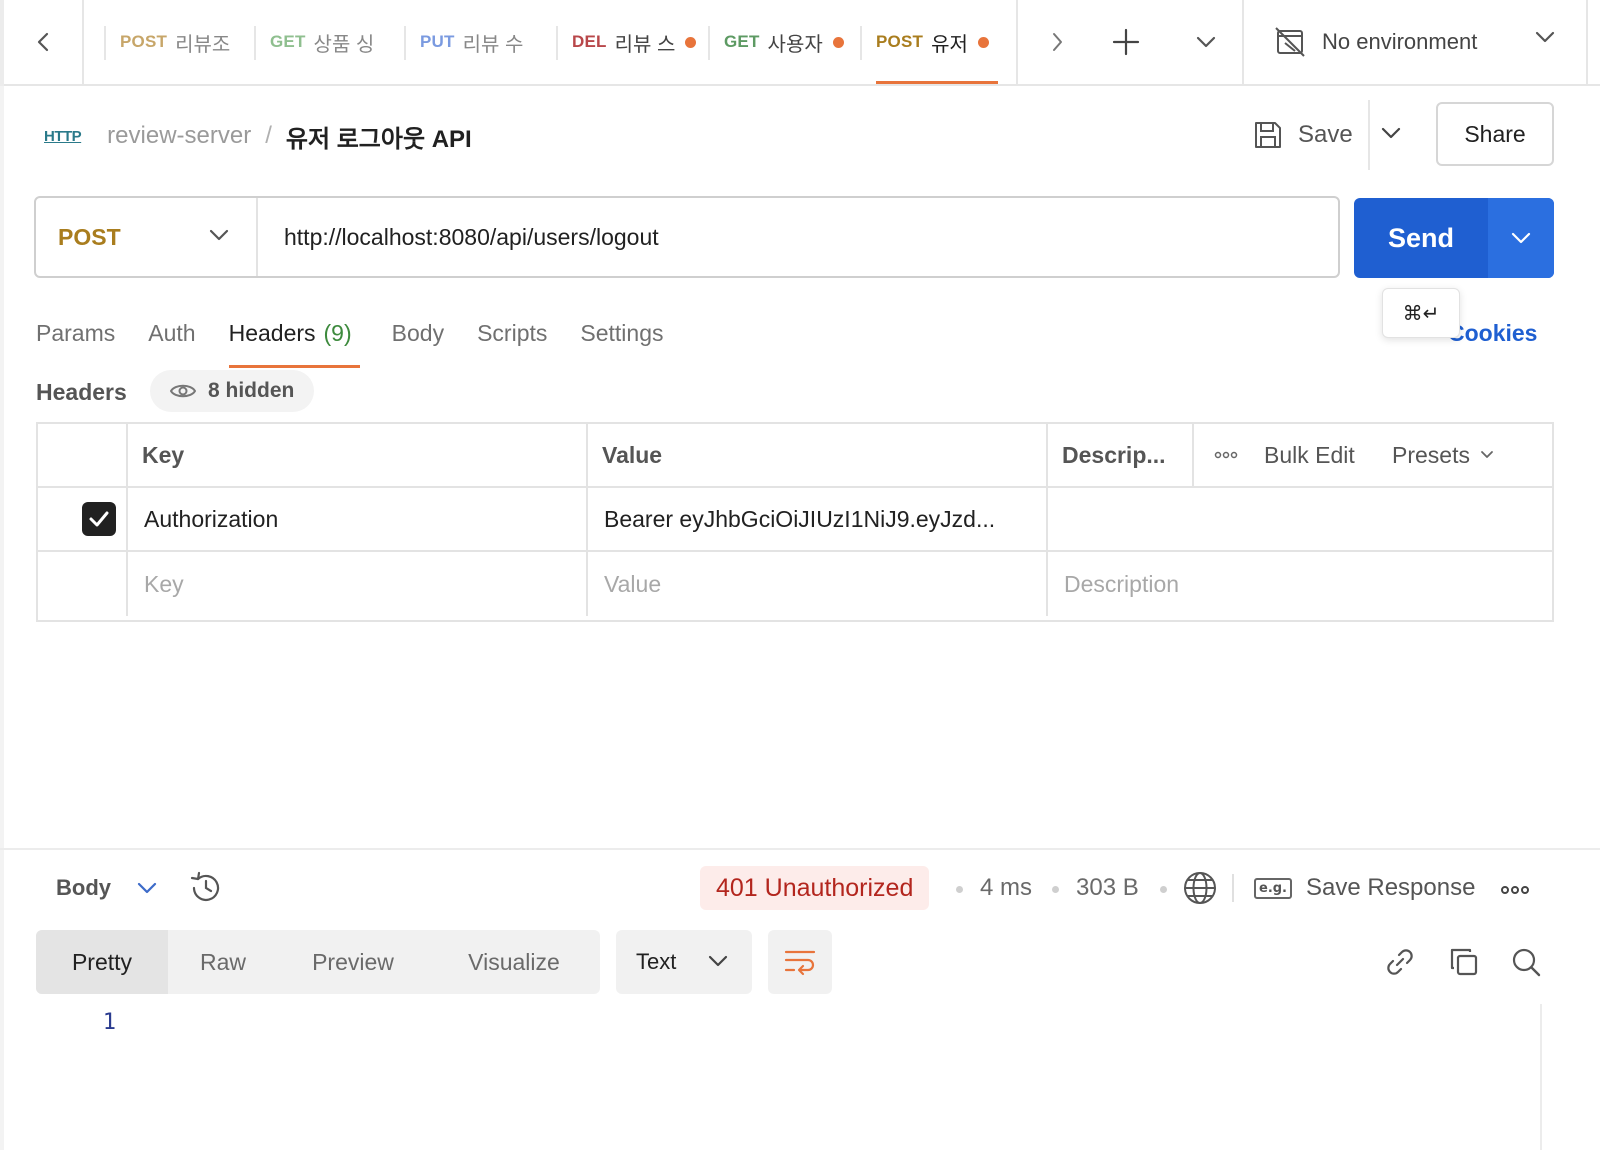 The width and height of the screenshot is (1600, 1150). I want to click on response-body-dropdown: Body, so click(106, 888).